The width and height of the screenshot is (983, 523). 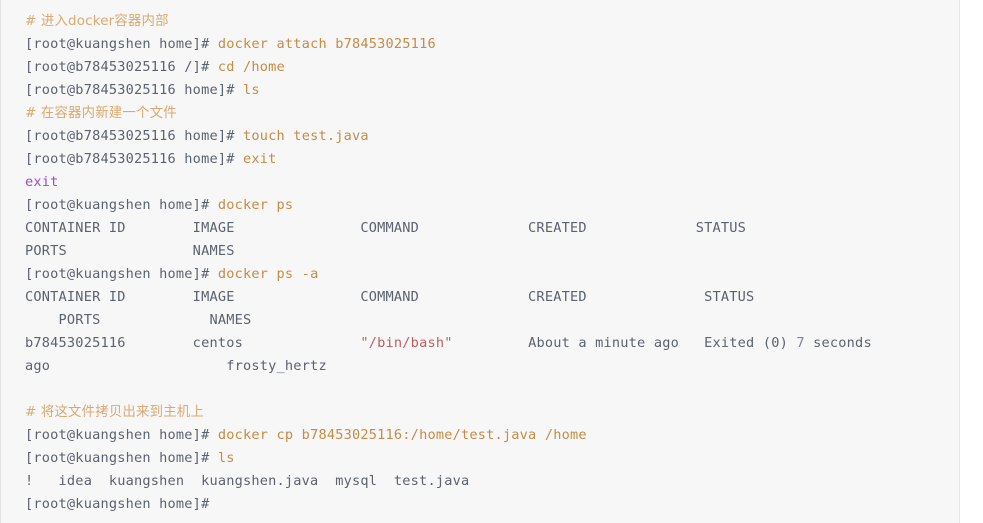 I want to click on segment-output: seconds, so click(x=838, y=343).